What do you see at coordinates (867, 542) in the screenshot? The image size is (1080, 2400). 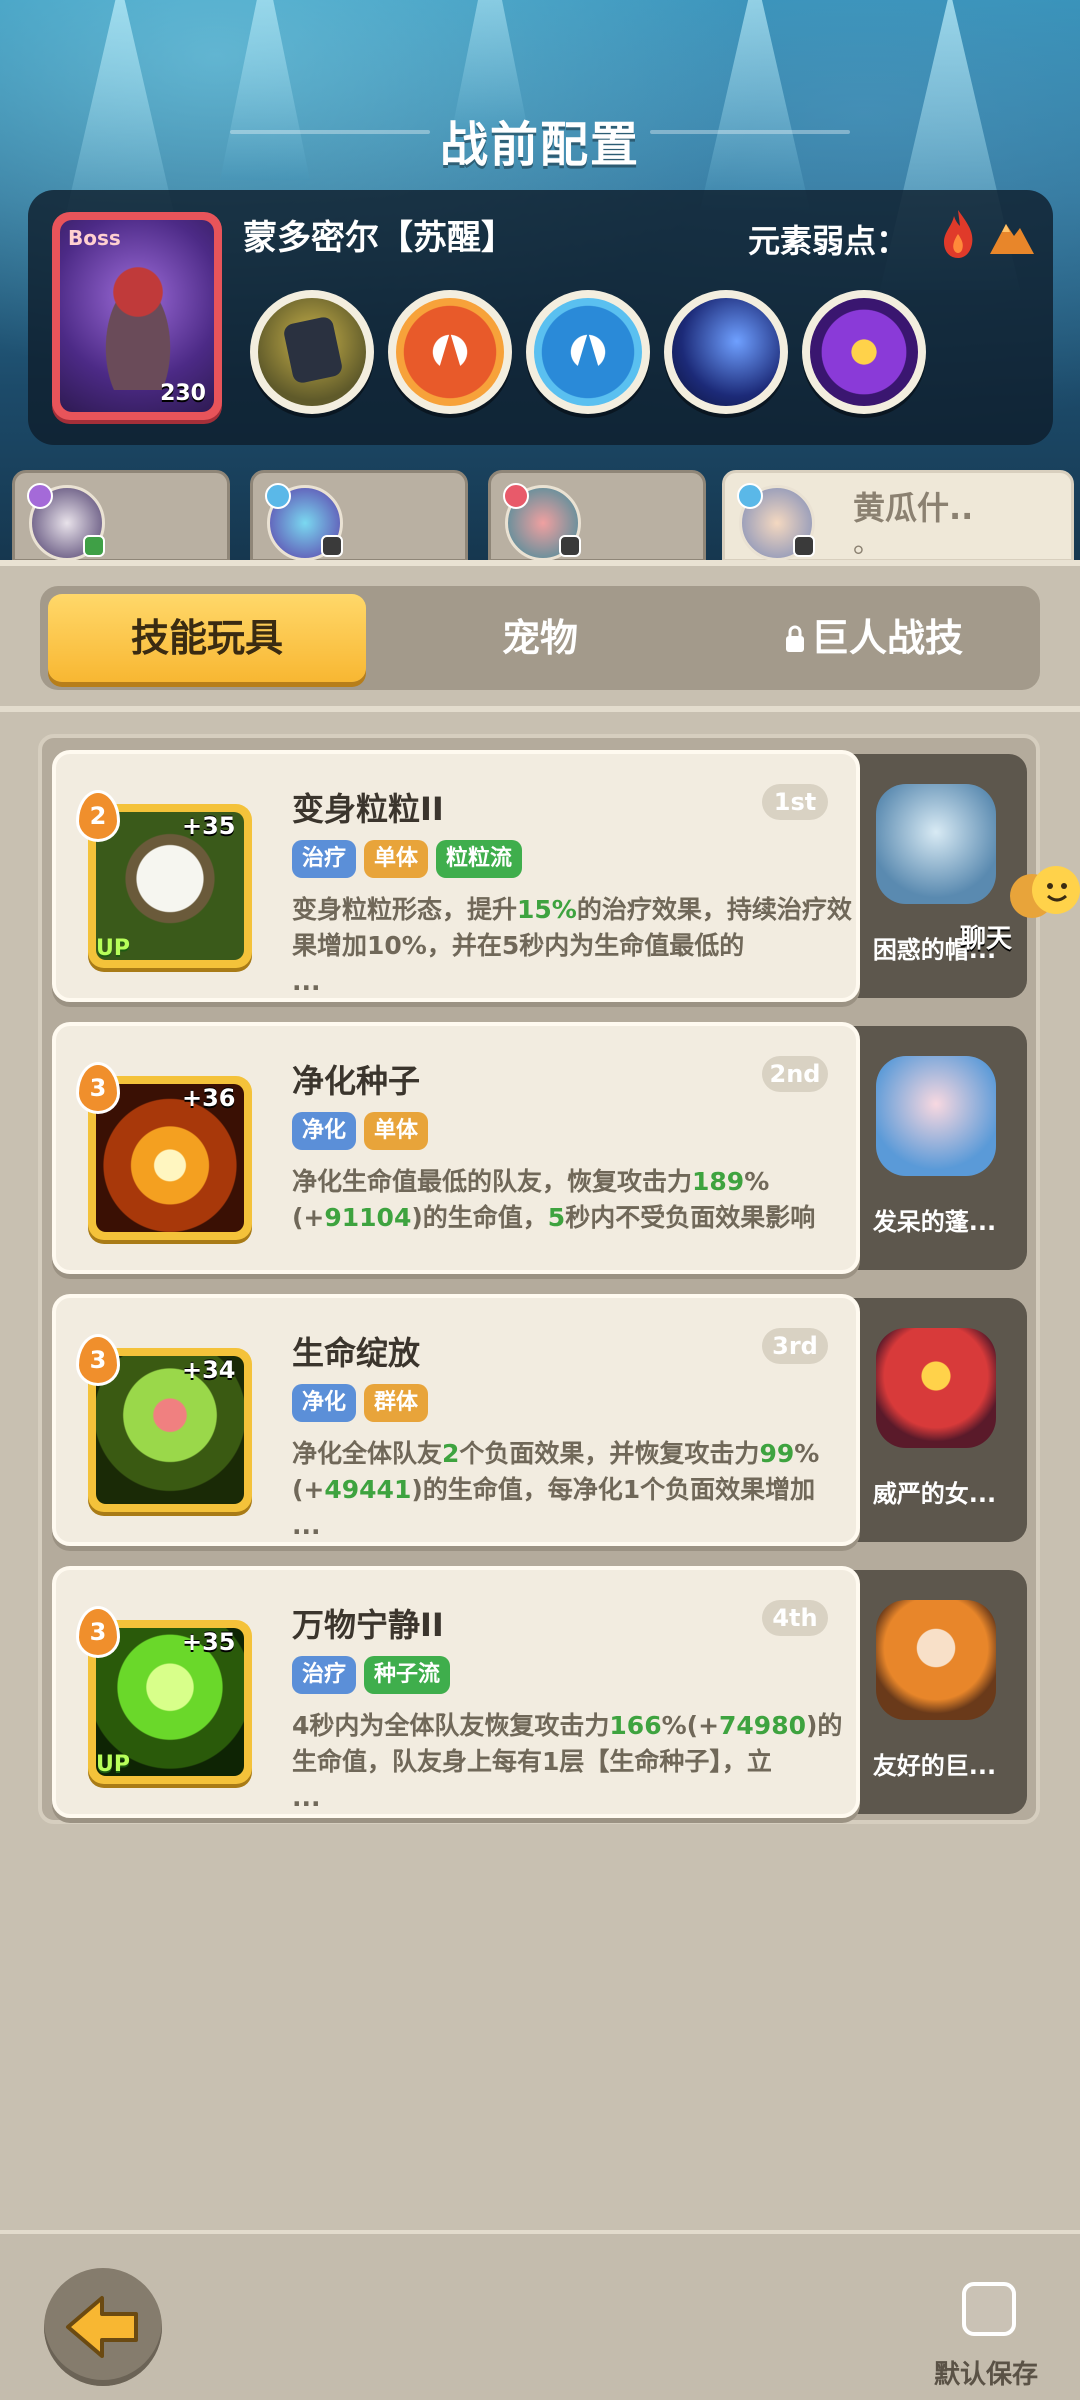 I see `character-subtitle: 。` at bounding box center [867, 542].